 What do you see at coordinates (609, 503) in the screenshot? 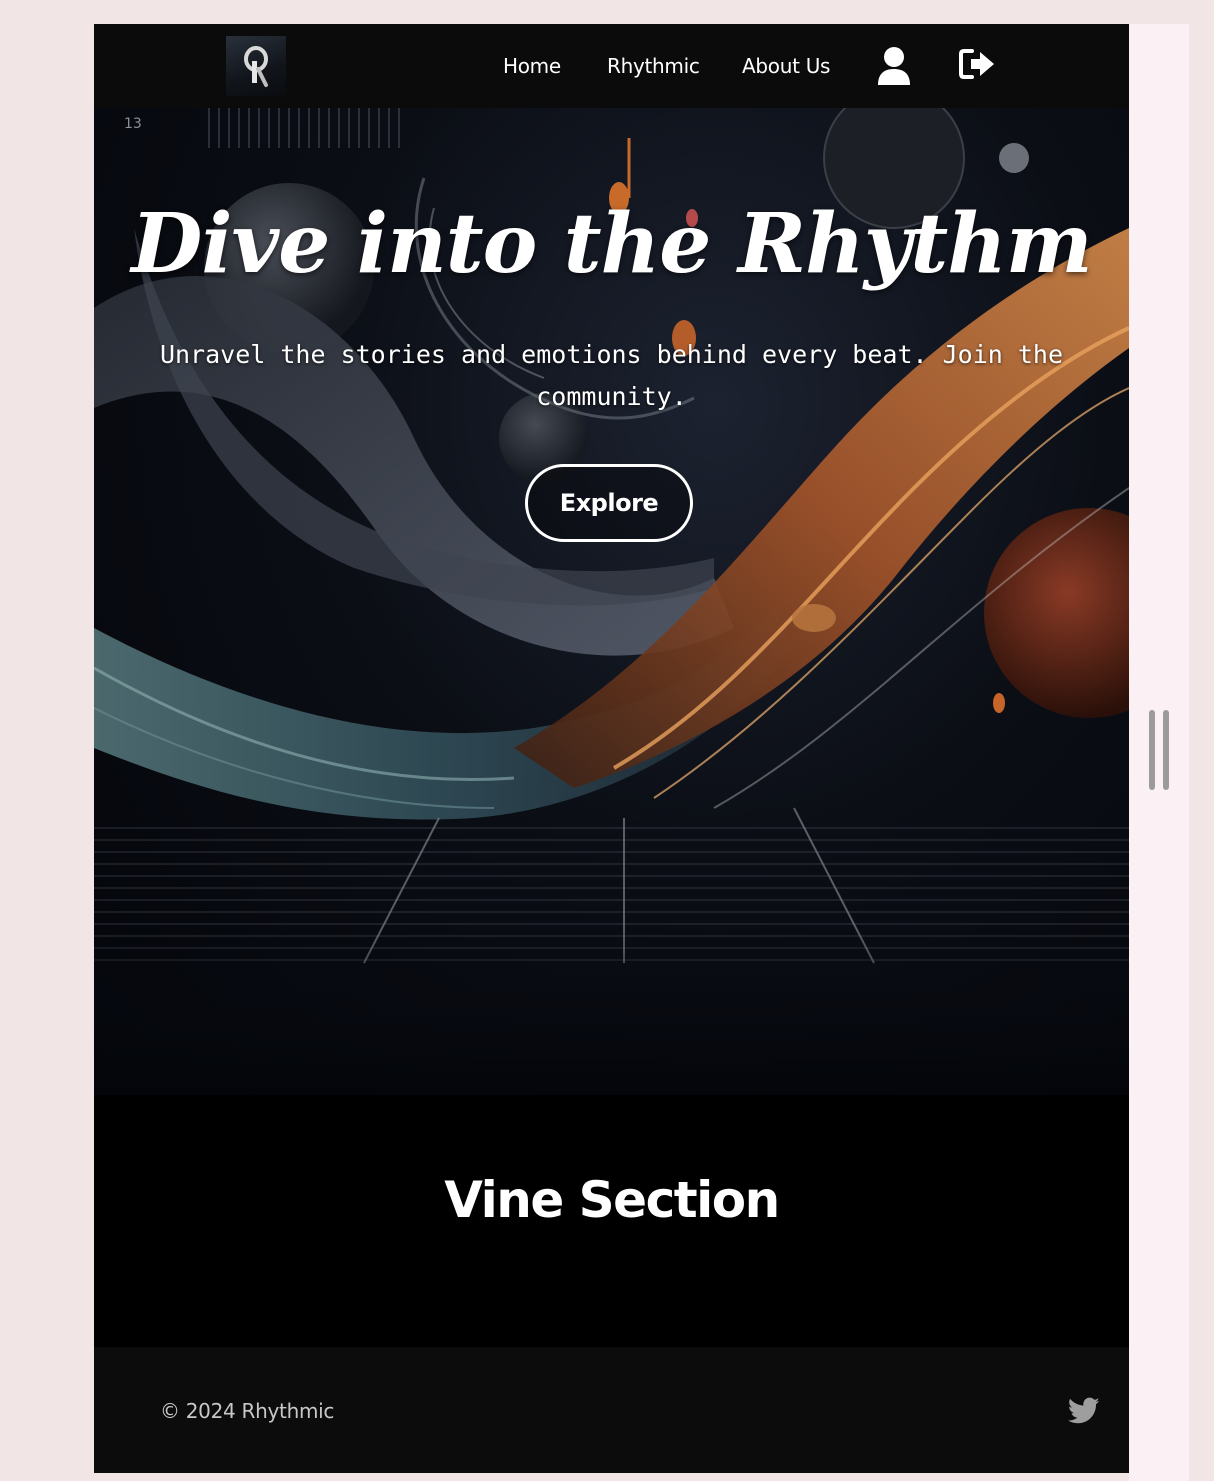
I see `explore-button: Explore` at bounding box center [609, 503].